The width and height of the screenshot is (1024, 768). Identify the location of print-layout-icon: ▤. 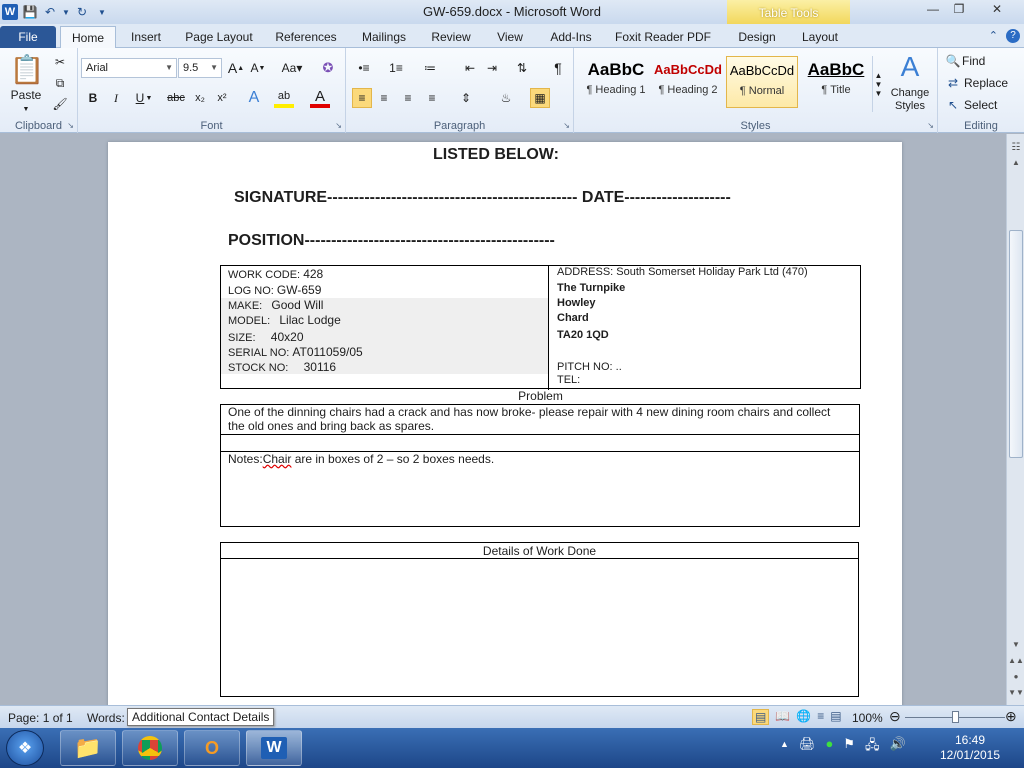
(761, 717).